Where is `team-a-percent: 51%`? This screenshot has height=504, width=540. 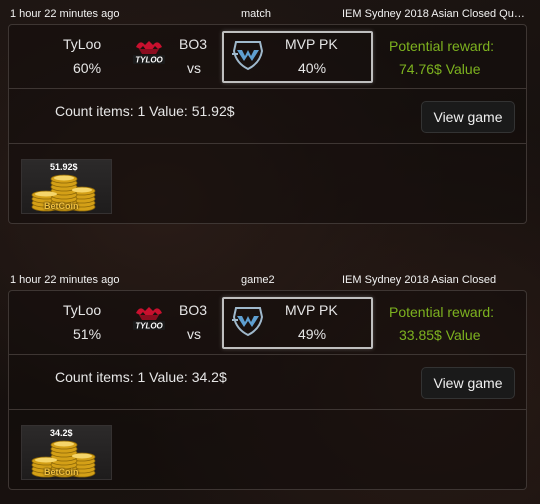
team-a-percent: 51% is located at coordinates (87, 334).